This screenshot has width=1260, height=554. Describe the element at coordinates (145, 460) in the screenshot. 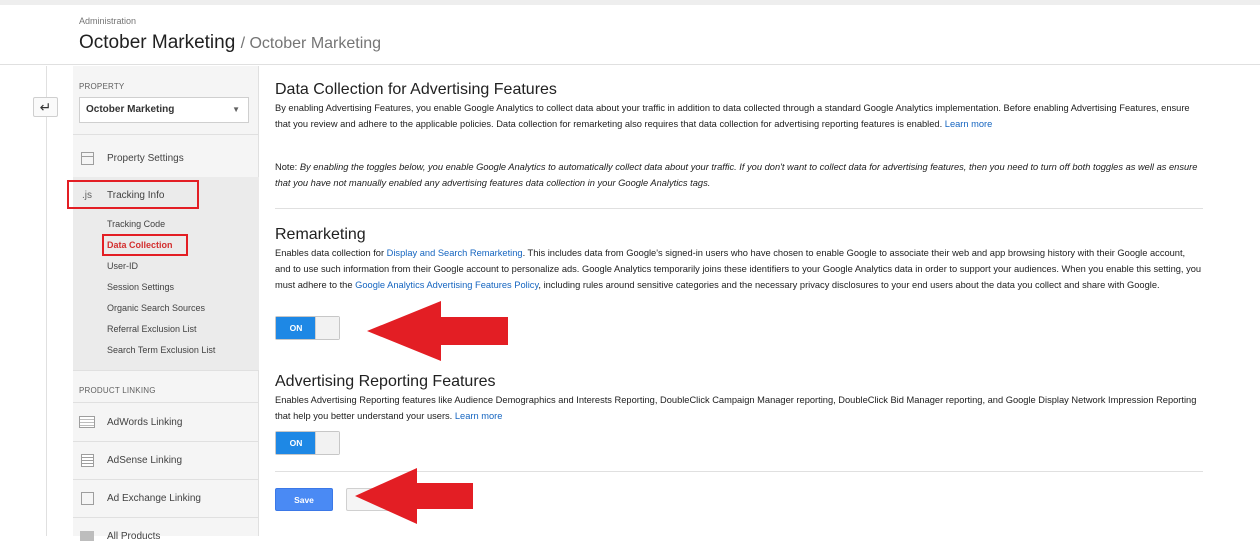

I see `sidebar-item-label: AdSense Linking` at that location.